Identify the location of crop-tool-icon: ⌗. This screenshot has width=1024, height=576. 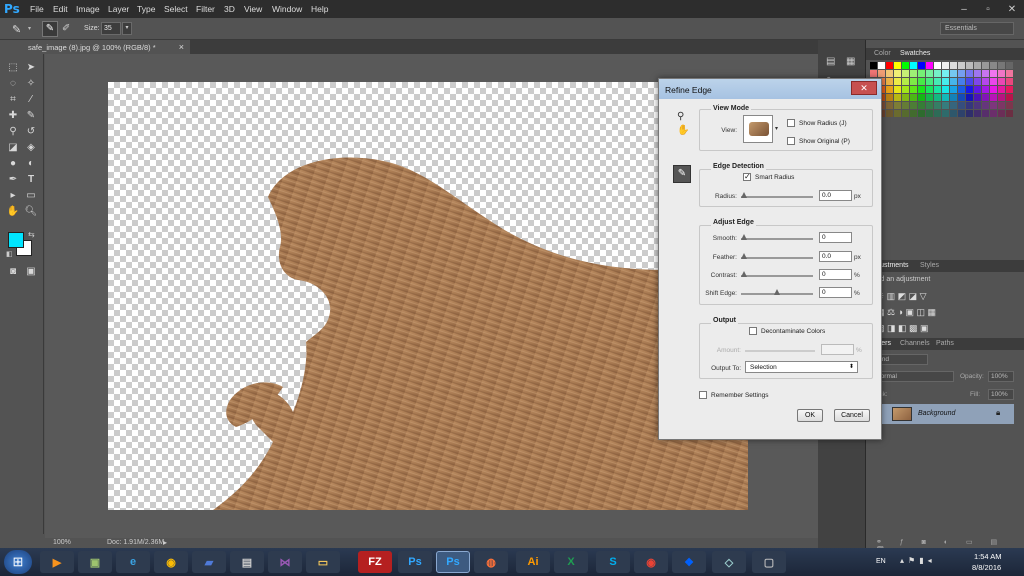
(13, 100).